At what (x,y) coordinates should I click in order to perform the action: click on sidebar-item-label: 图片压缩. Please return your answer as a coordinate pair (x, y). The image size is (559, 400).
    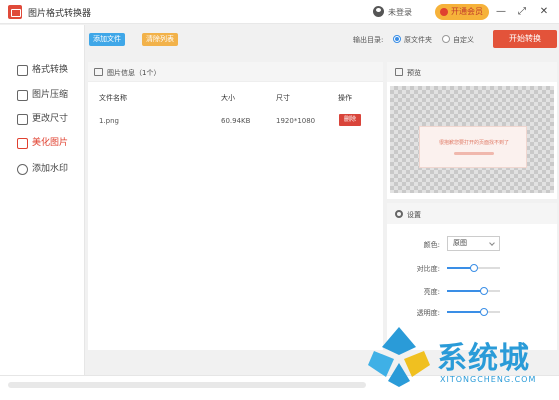
    Looking at the image, I should click on (50, 95).